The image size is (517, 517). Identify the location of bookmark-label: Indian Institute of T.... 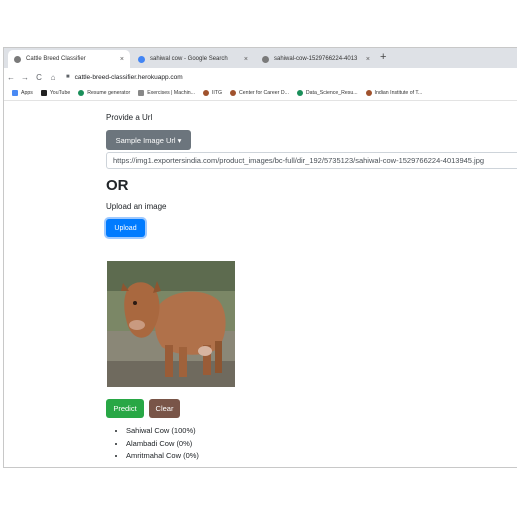
(398, 93).